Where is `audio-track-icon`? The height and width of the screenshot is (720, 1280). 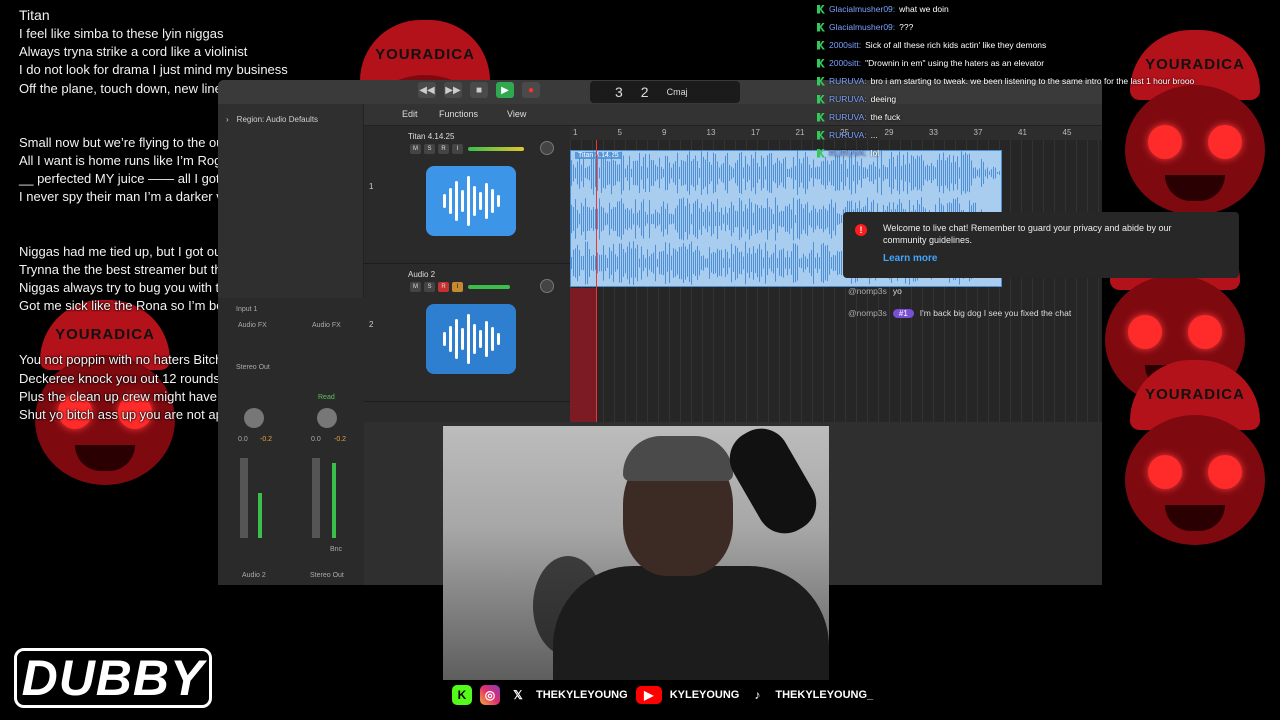 audio-track-icon is located at coordinates (471, 201).